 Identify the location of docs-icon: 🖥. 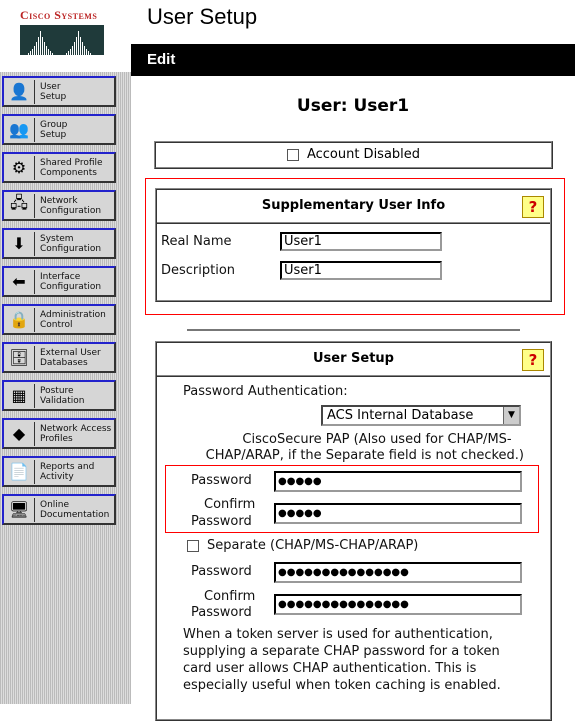
(19, 509).